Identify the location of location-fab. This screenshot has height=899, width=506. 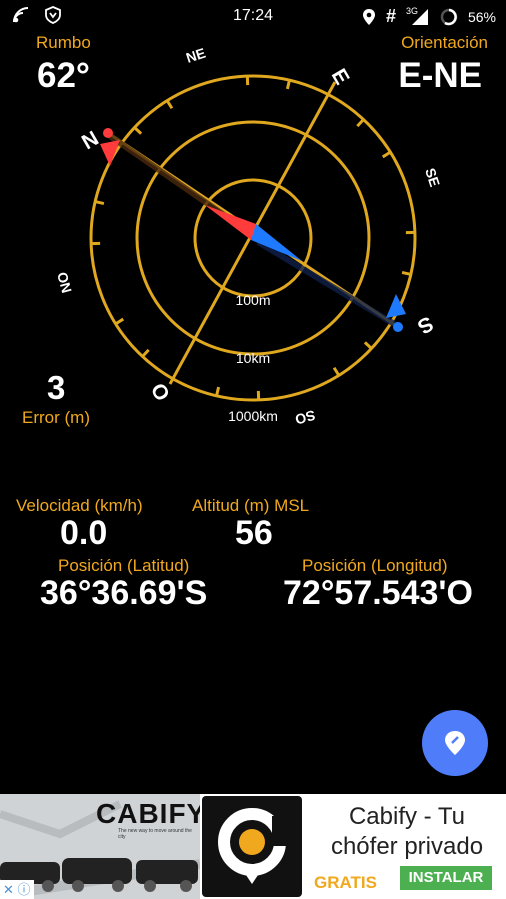
(455, 743).